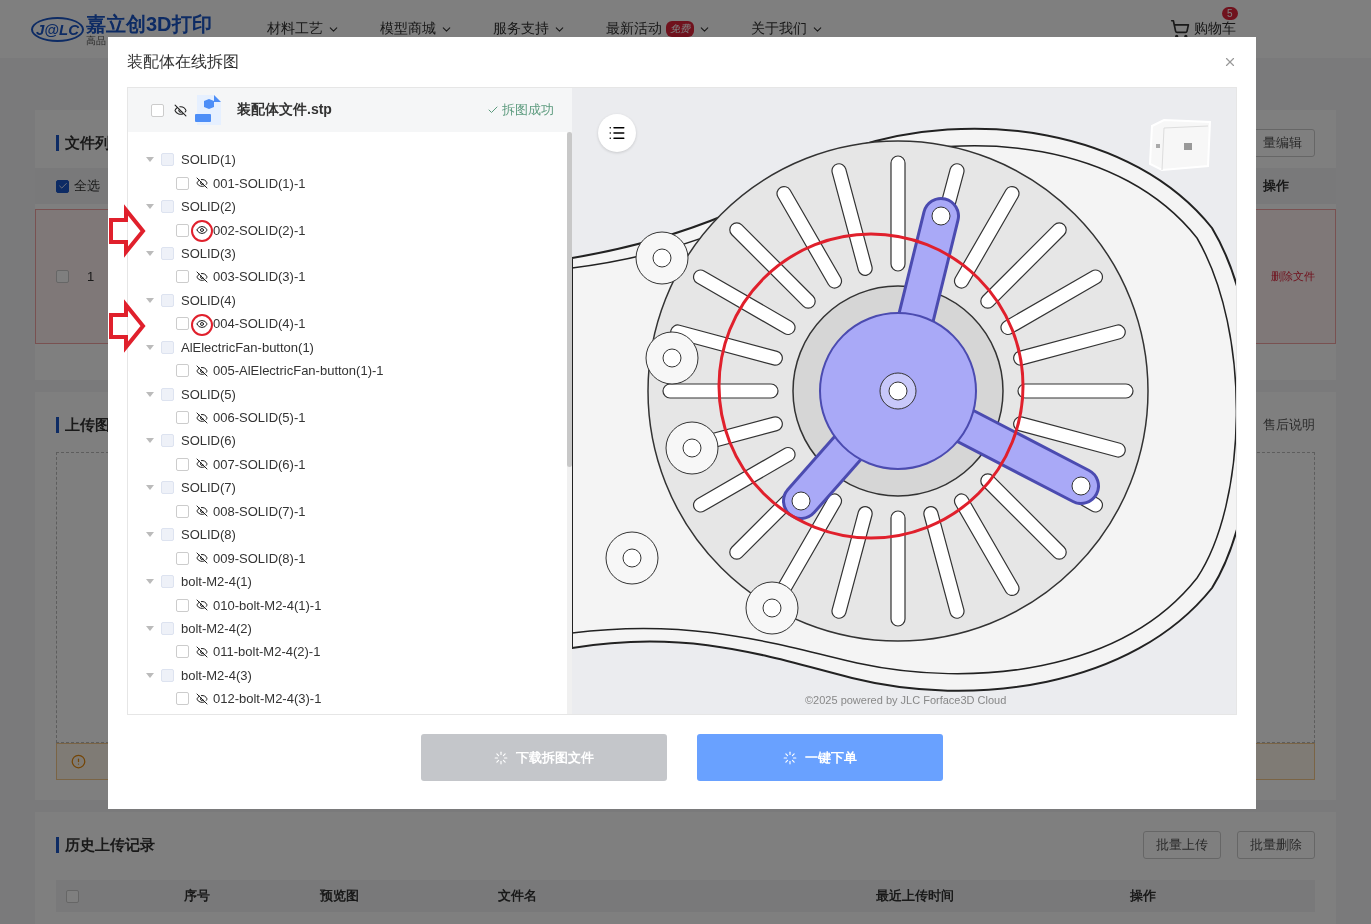  What do you see at coordinates (208, 253) in the screenshot?
I see `tree-group-label: SOLID(3)` at bounding box center [208, 253].